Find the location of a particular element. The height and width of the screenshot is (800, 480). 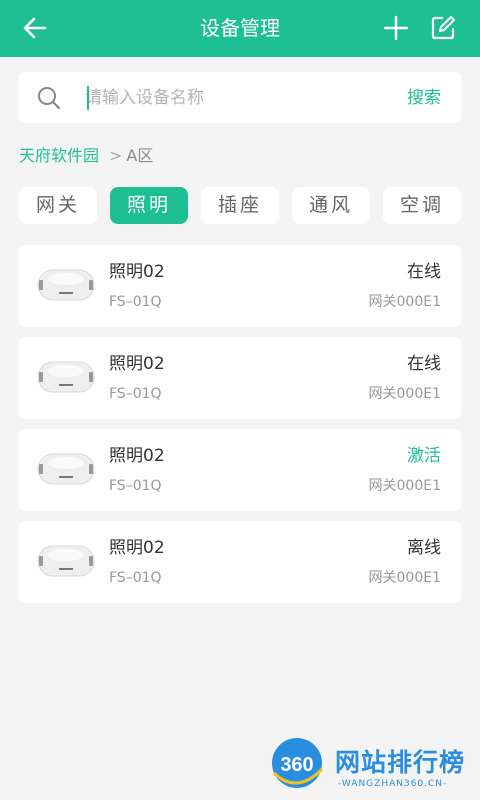

category-tabs: 网关 照明 插座 通风 空调 is located at coordinates (240, 205).